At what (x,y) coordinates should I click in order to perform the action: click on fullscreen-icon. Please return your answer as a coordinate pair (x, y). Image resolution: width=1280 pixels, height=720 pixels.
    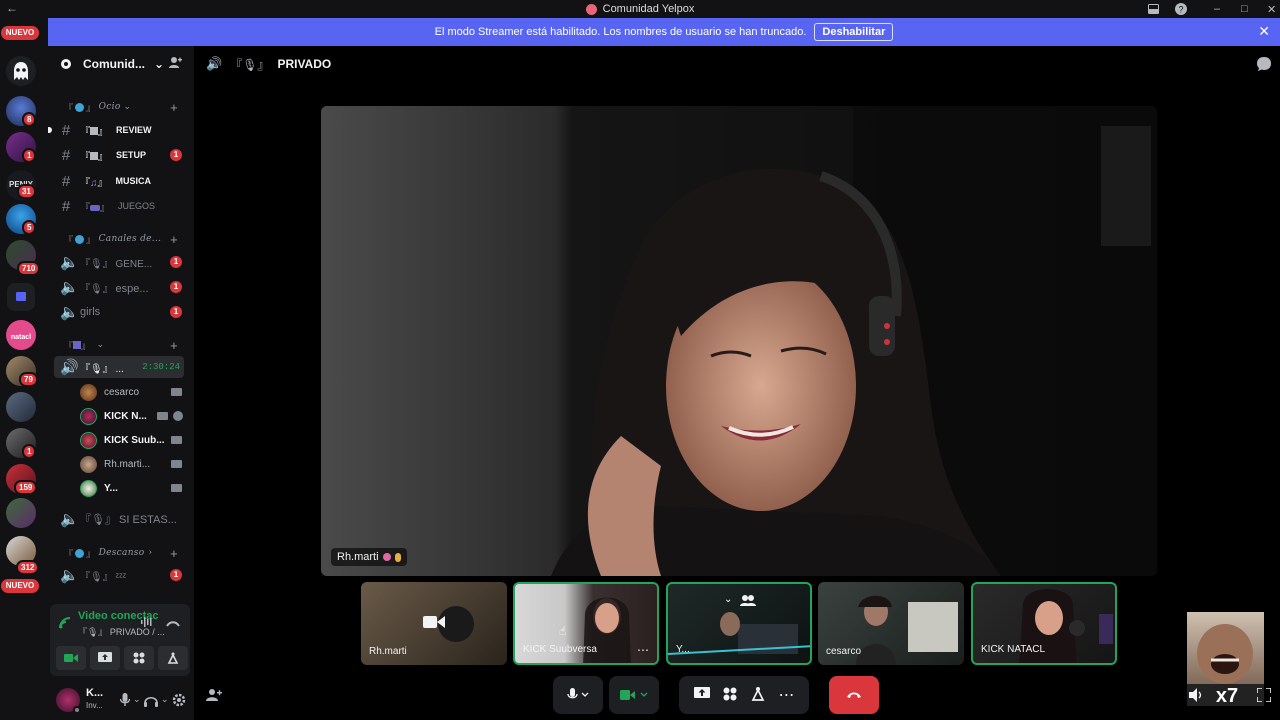
    Looking at the image, I should click on (1264, 696).